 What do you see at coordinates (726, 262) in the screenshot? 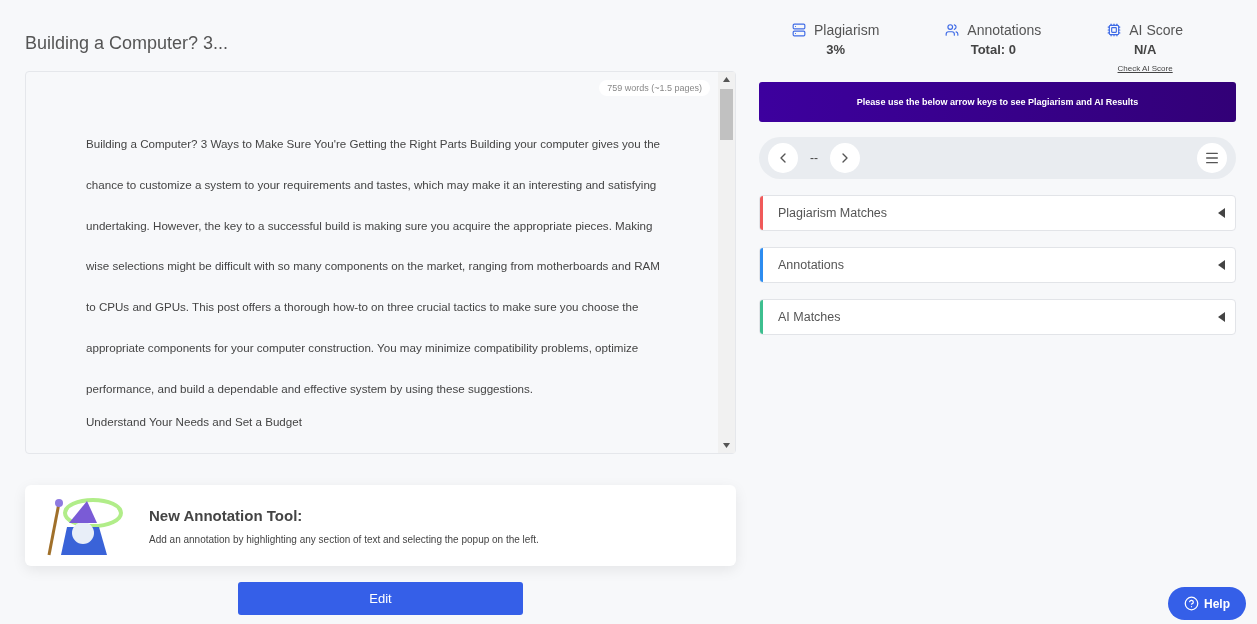
I see `scrollbar` at bounding box center [726, 262].